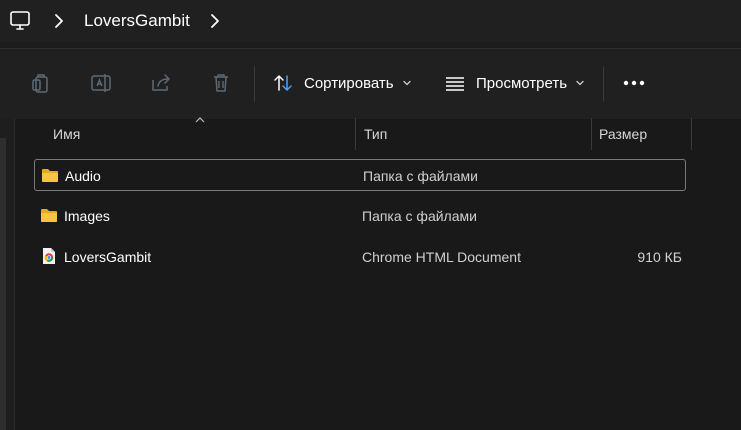 This screenshot has height=430, width=741. What do you see at coordinates (137, 21) in the screenshot?
I see `breadcrumb-current-folder: LoversGambit` at bounding box center [137, 21].